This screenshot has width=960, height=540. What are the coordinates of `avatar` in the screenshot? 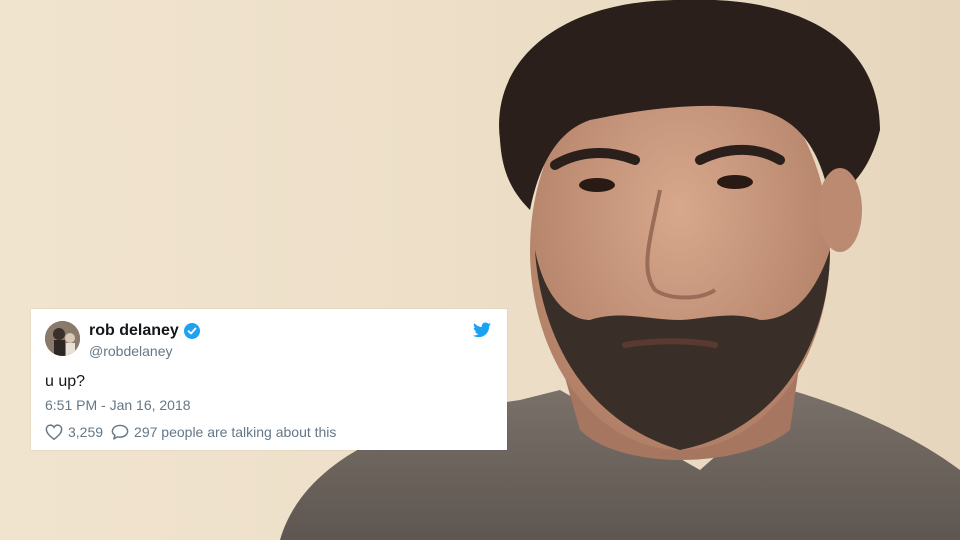 It's located at (62, 338).